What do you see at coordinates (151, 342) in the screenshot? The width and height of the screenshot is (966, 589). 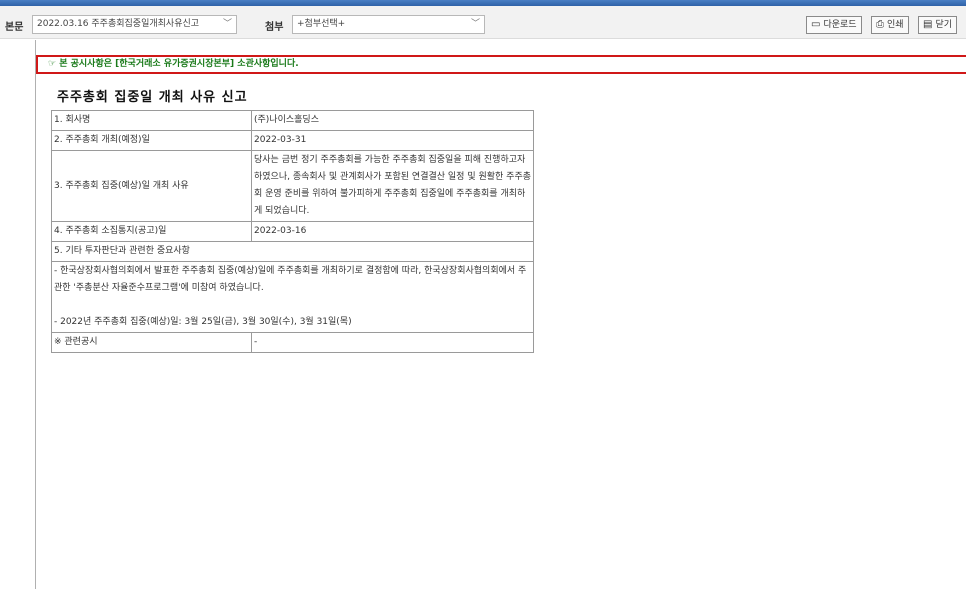 I see `row-label-related-disclosure: ※ 관련공시` at bounding box center [151, 342].